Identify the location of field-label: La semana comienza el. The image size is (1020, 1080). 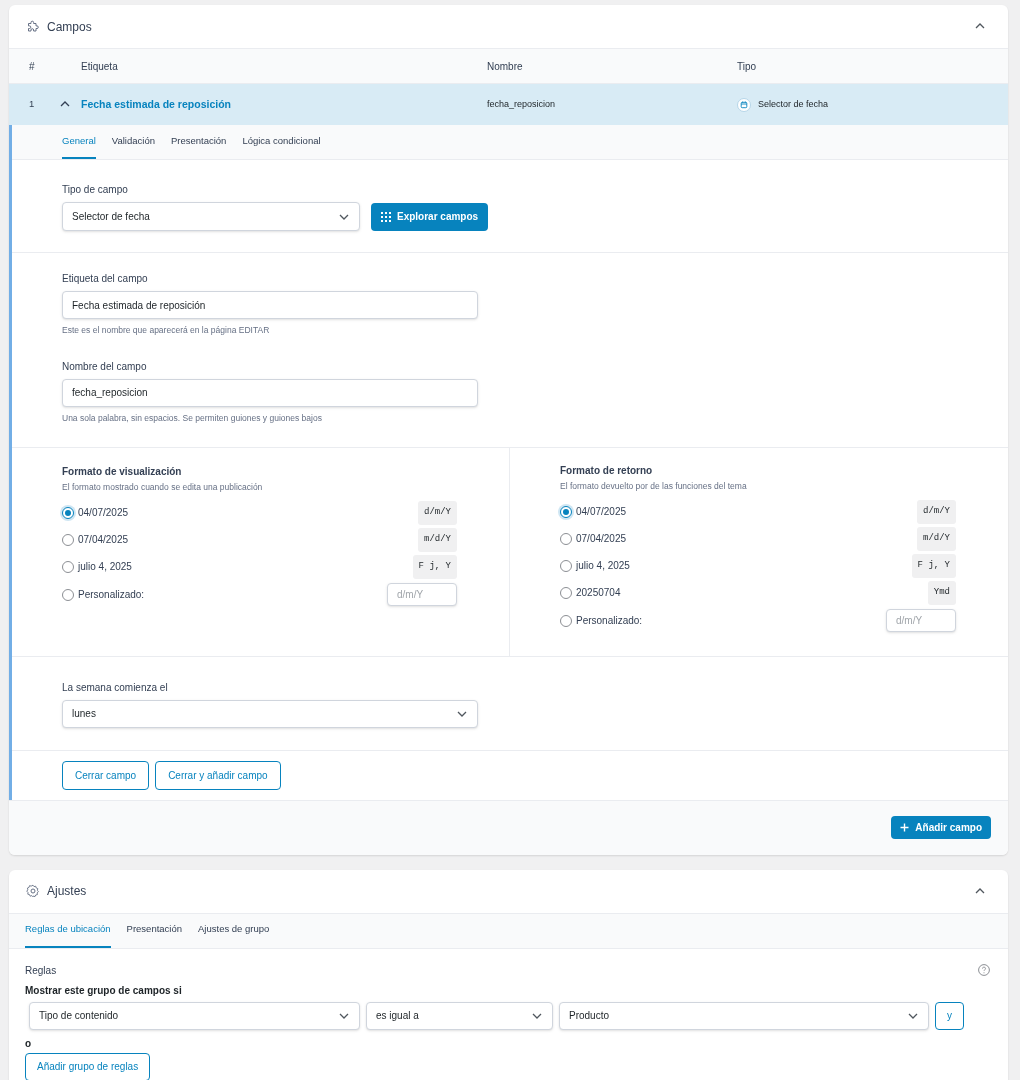
(115, 687).